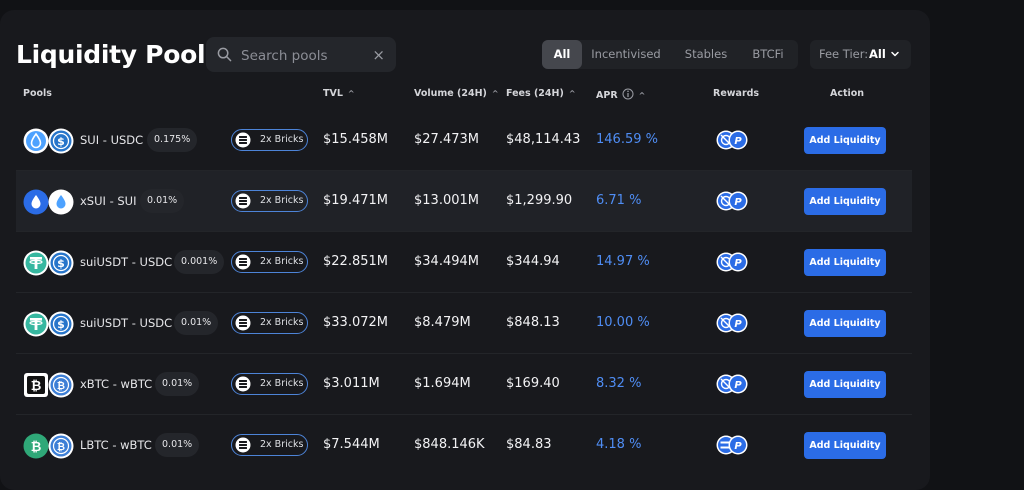  Describe the element at coordinates (543, 139) in the screenshot. I see `fees-value: $48,114.43` at that location.